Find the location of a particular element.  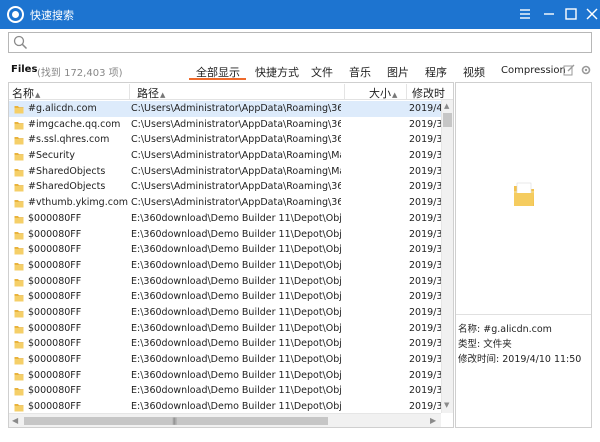

column-header: 名称▲ 路径▲ 大小▲ 修改时 is located at coordinates (231, 91).